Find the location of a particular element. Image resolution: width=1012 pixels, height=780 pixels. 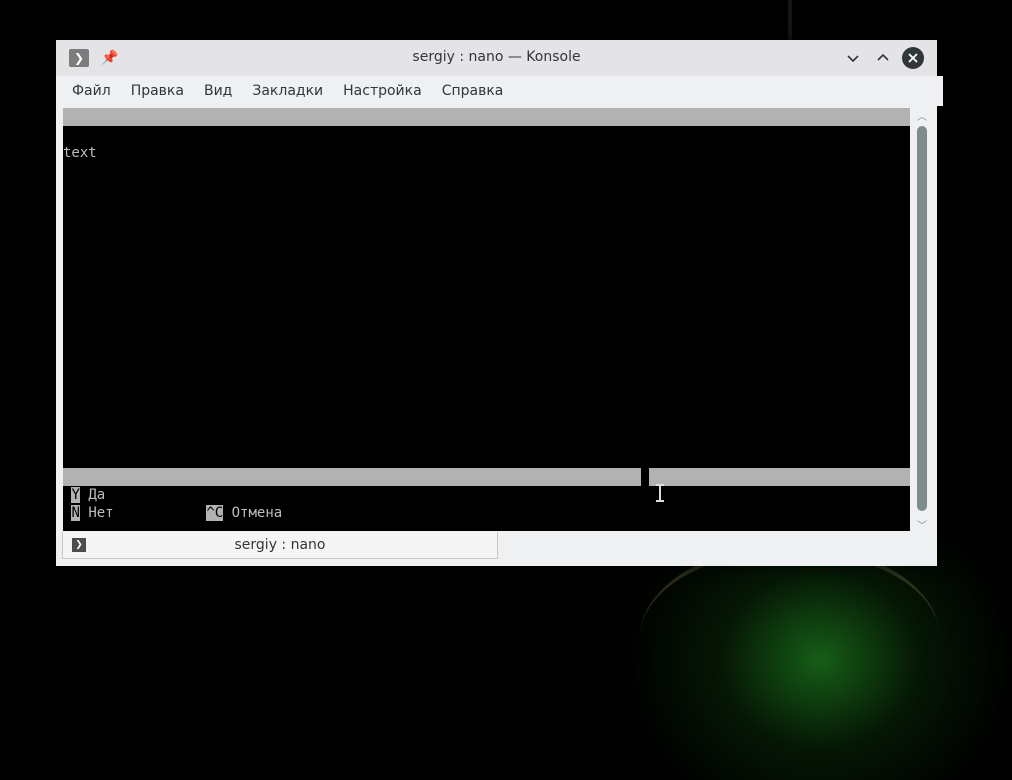

menu-edit: Правка is located at coordinates (157, 91).